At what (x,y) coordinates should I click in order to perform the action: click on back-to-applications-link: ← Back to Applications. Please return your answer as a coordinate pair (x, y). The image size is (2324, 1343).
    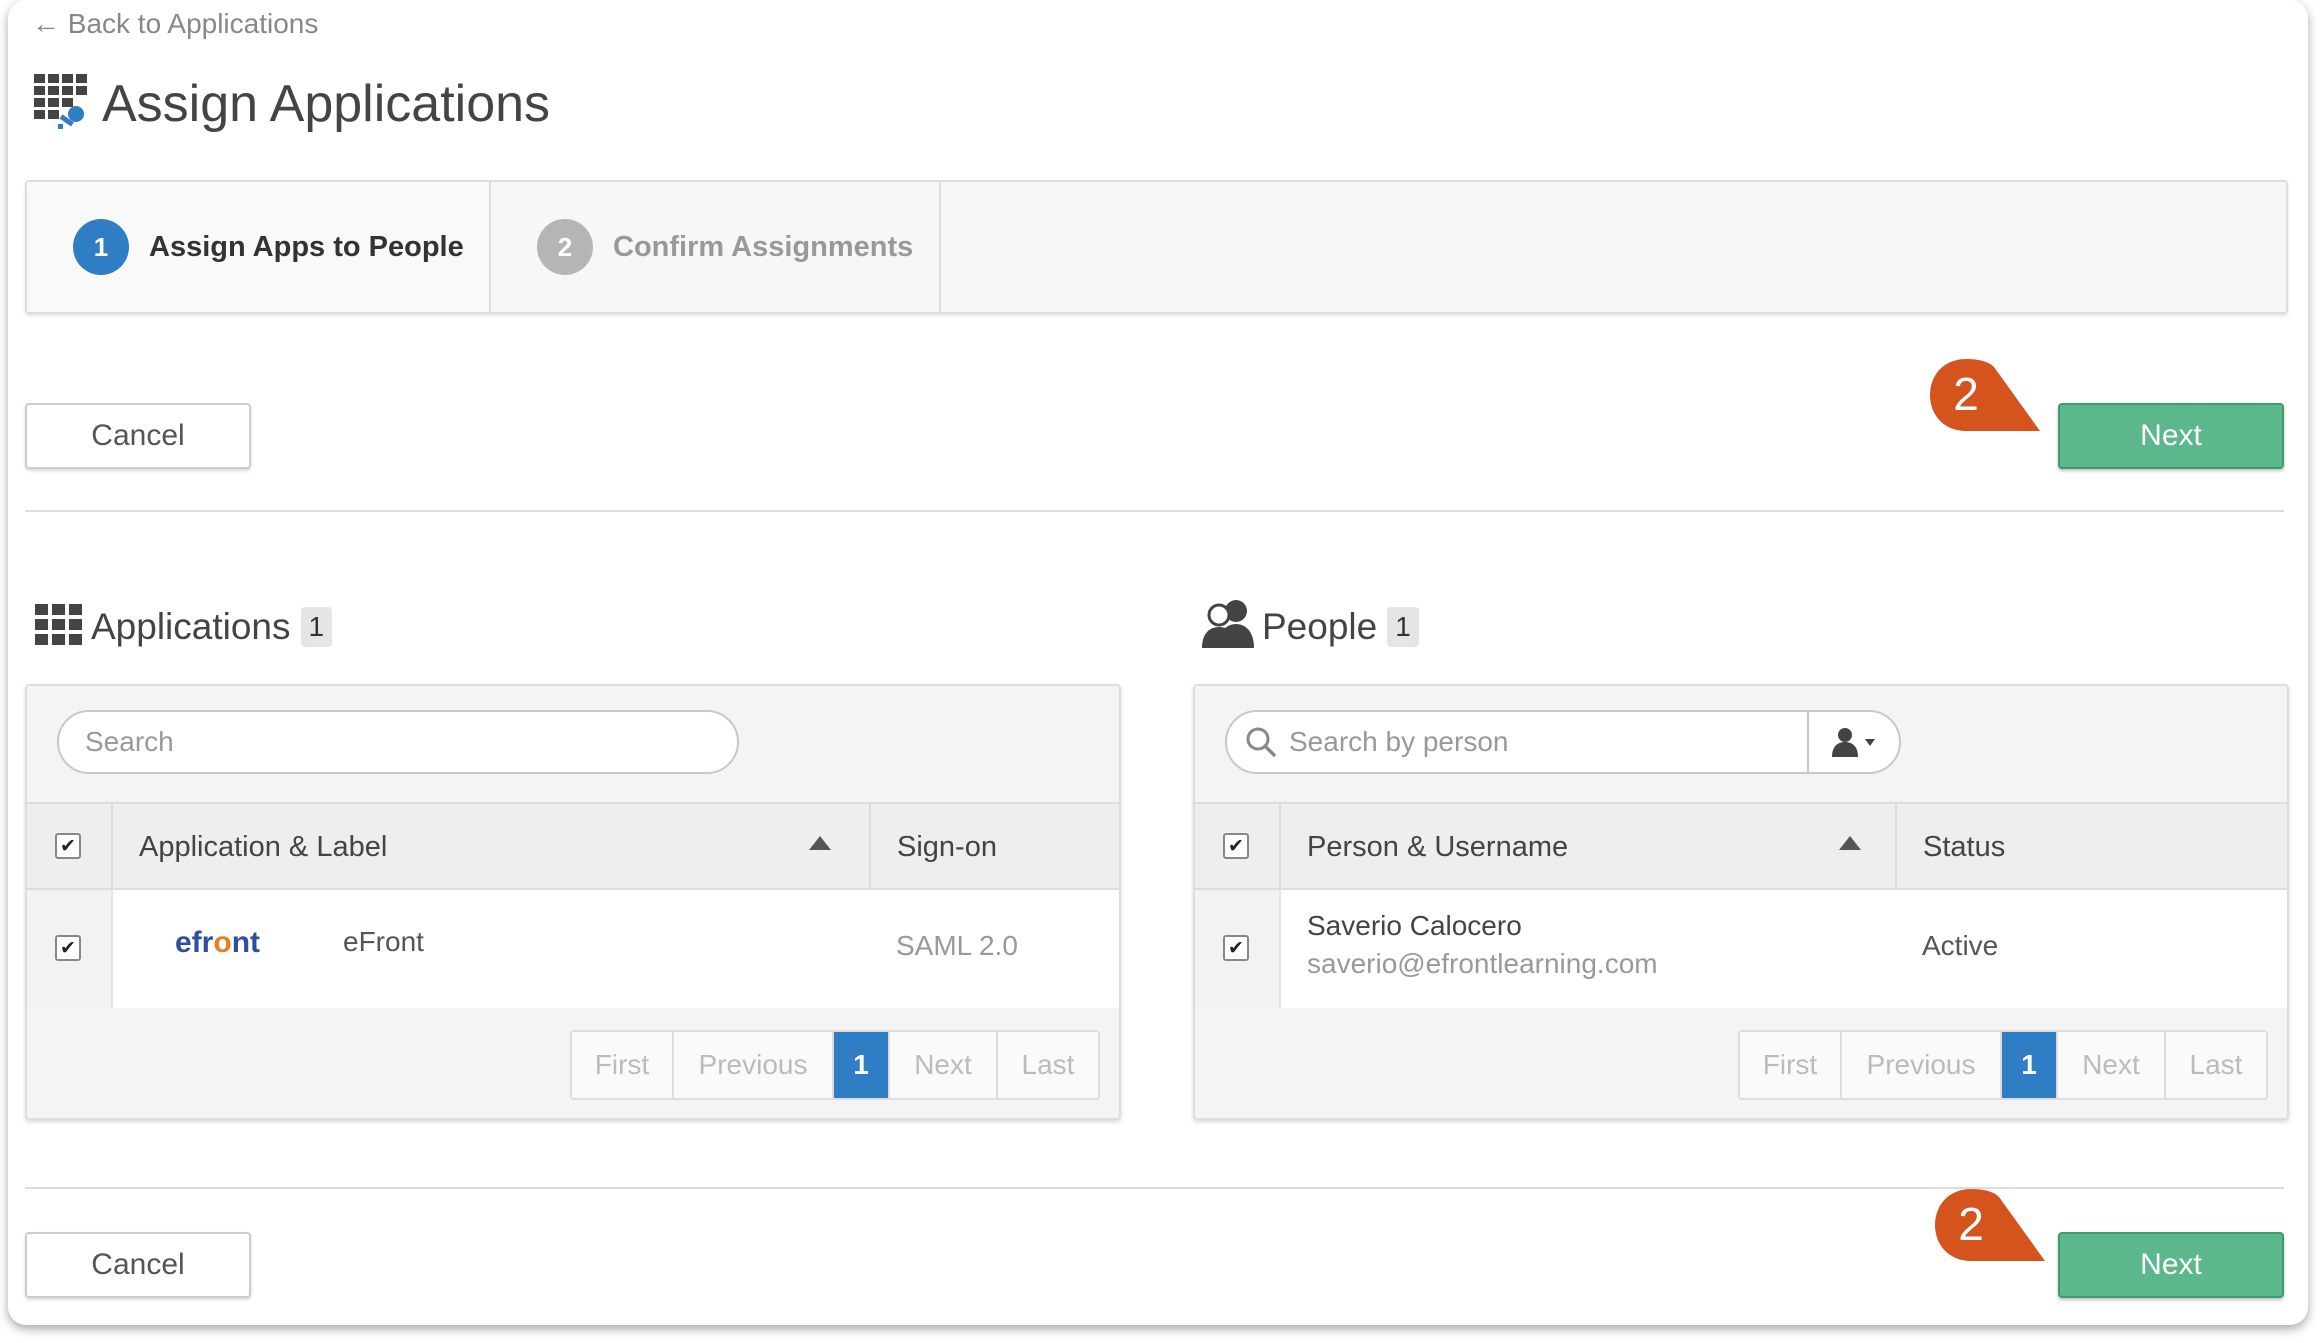
    Looking at the image, I should click on (175, 24).